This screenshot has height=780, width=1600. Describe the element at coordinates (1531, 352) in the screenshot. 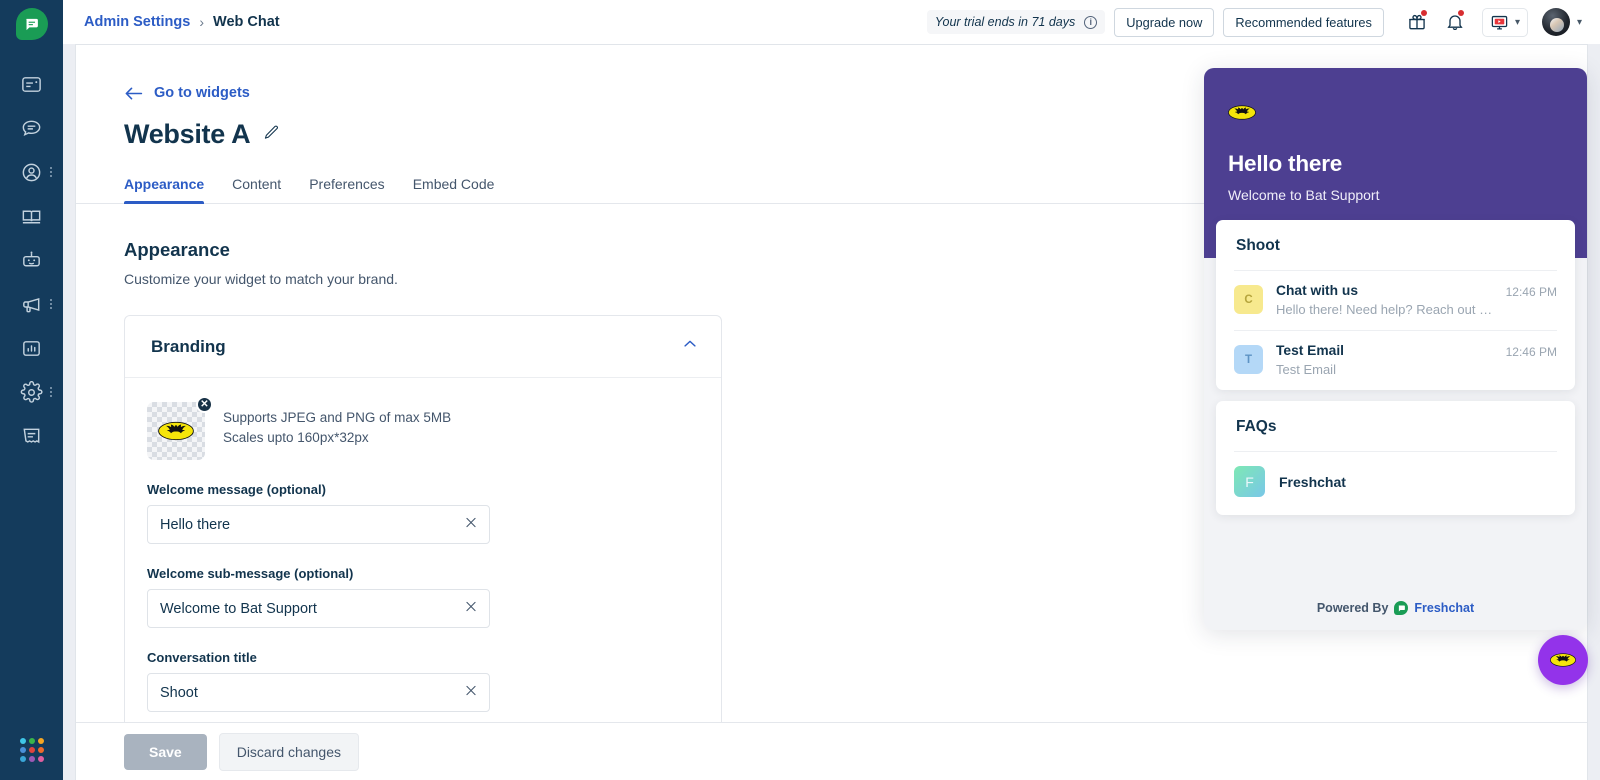

I see `conversation-time: 12:46 PM` at that location.